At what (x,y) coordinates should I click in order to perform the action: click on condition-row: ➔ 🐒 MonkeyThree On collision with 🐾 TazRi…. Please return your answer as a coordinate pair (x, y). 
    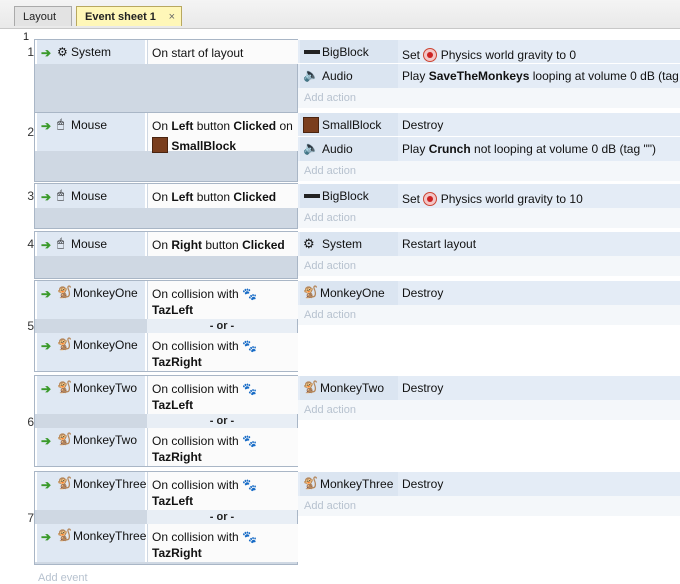
    Looking at the image, I should click on (166, 543).